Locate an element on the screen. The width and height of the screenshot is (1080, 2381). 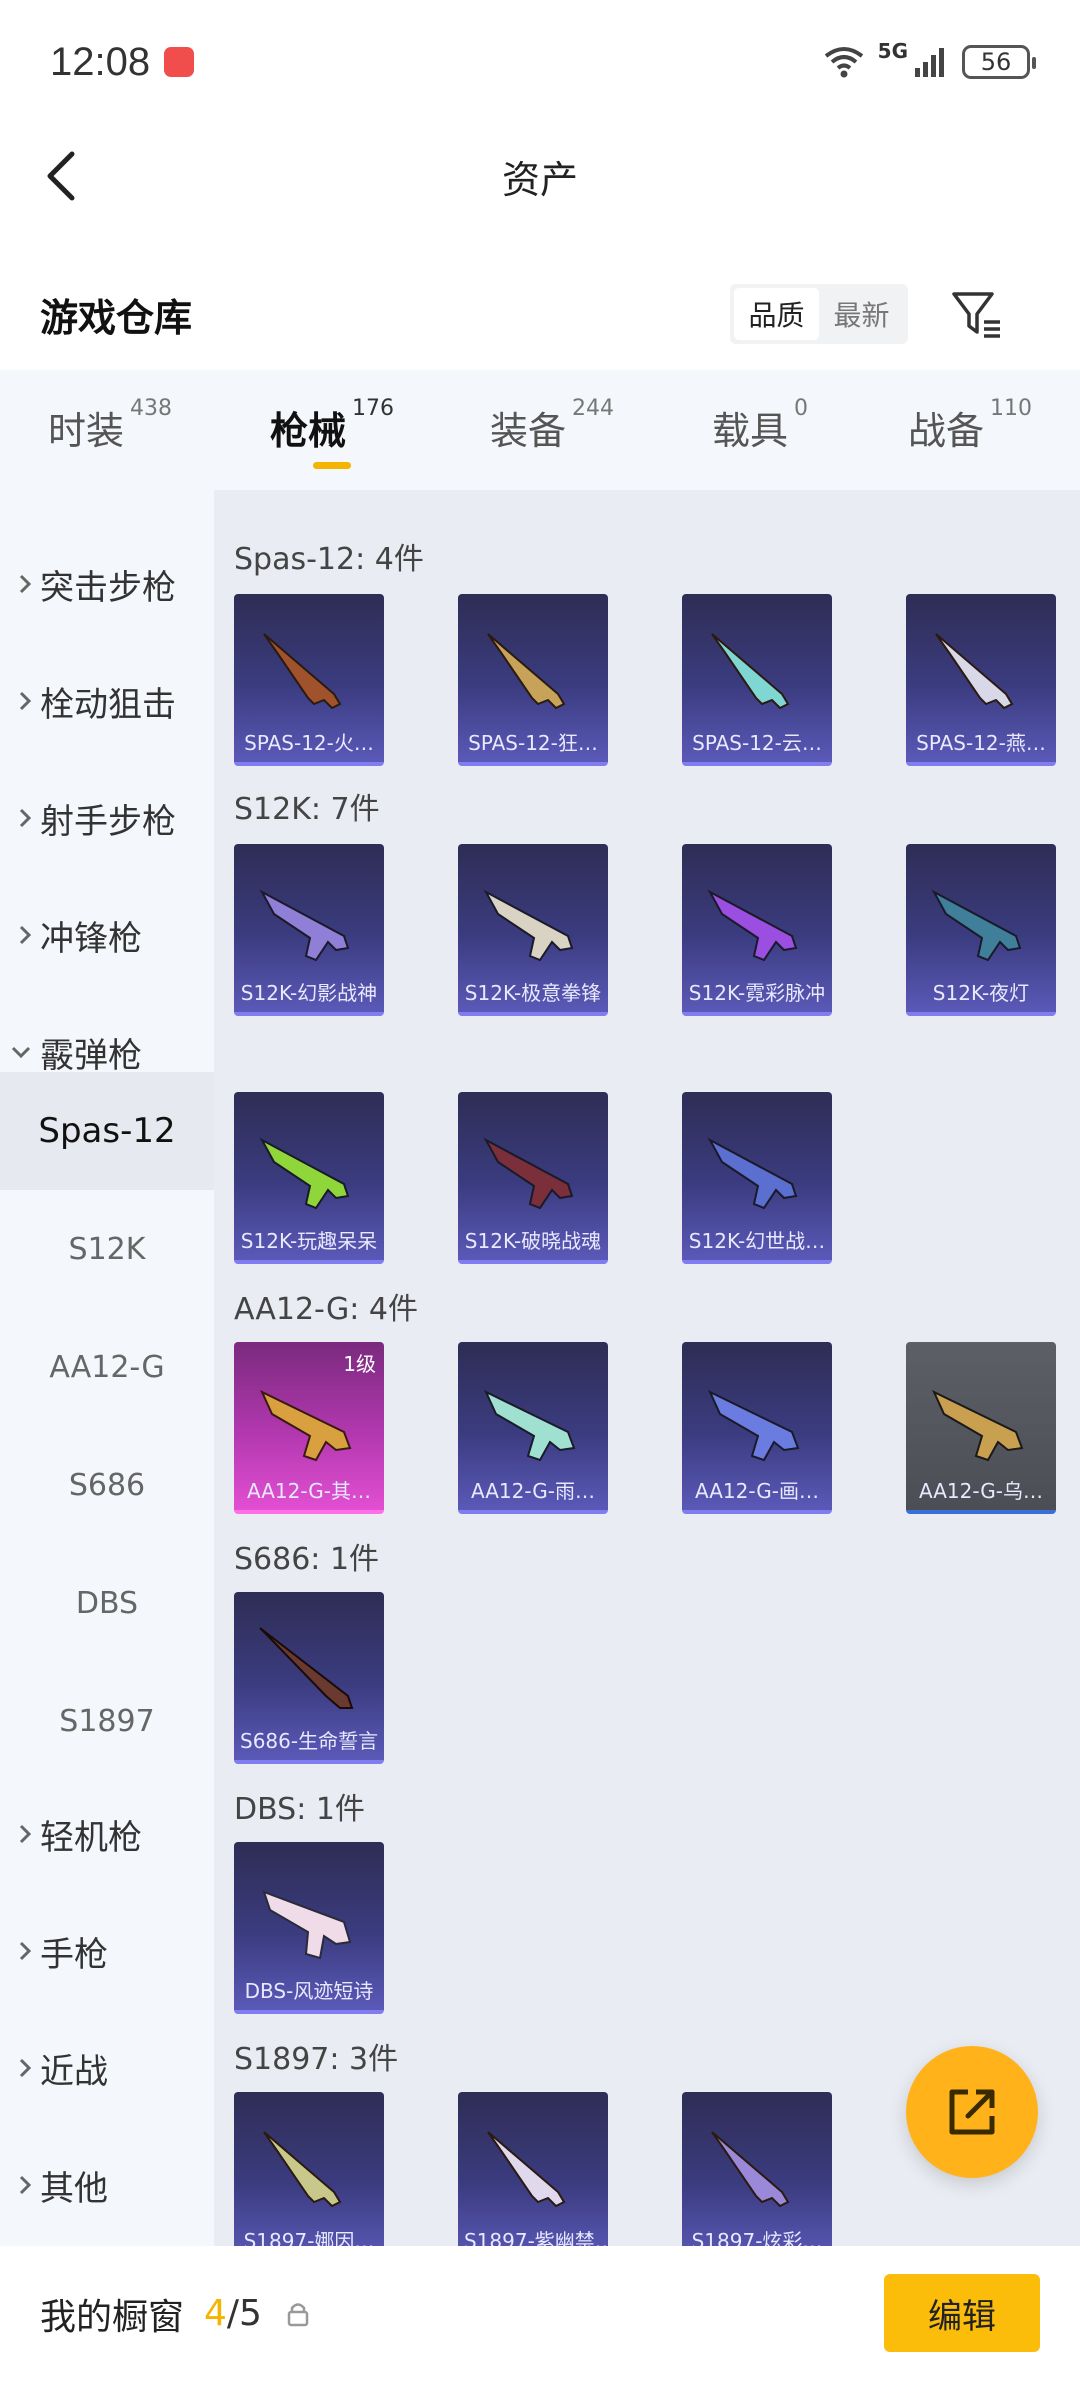
status-time: 12:08 is located at coordinates (100, 61).